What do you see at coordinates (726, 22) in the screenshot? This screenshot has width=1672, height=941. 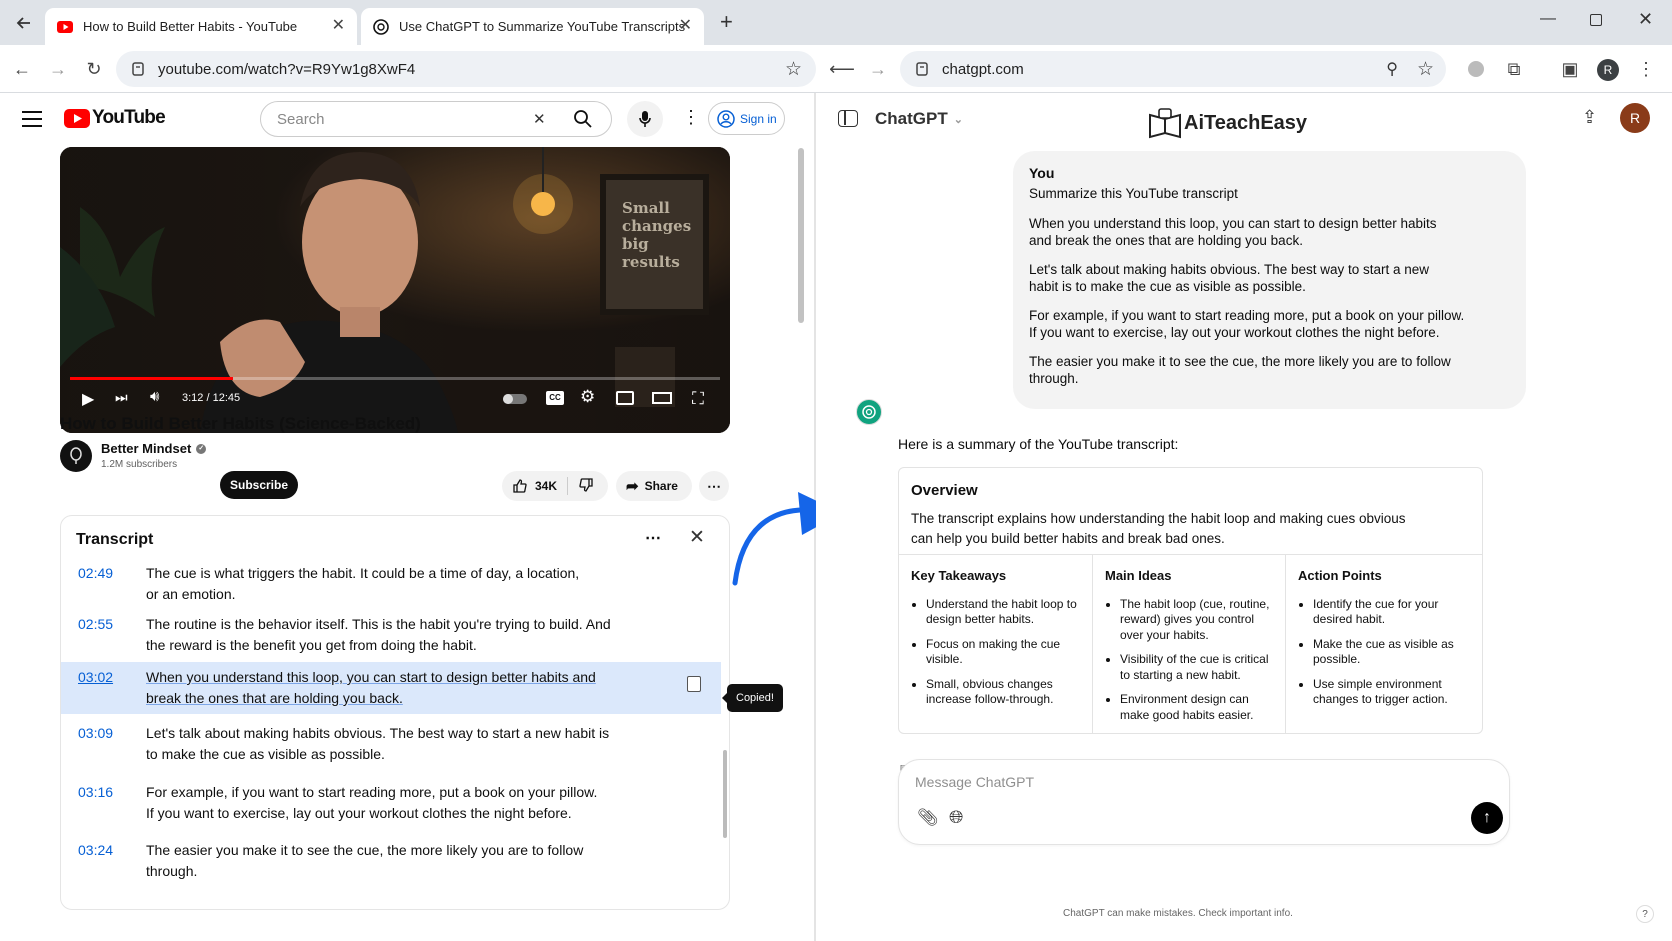 I see `new-tab-button: +` at bounding box center [726, 22].